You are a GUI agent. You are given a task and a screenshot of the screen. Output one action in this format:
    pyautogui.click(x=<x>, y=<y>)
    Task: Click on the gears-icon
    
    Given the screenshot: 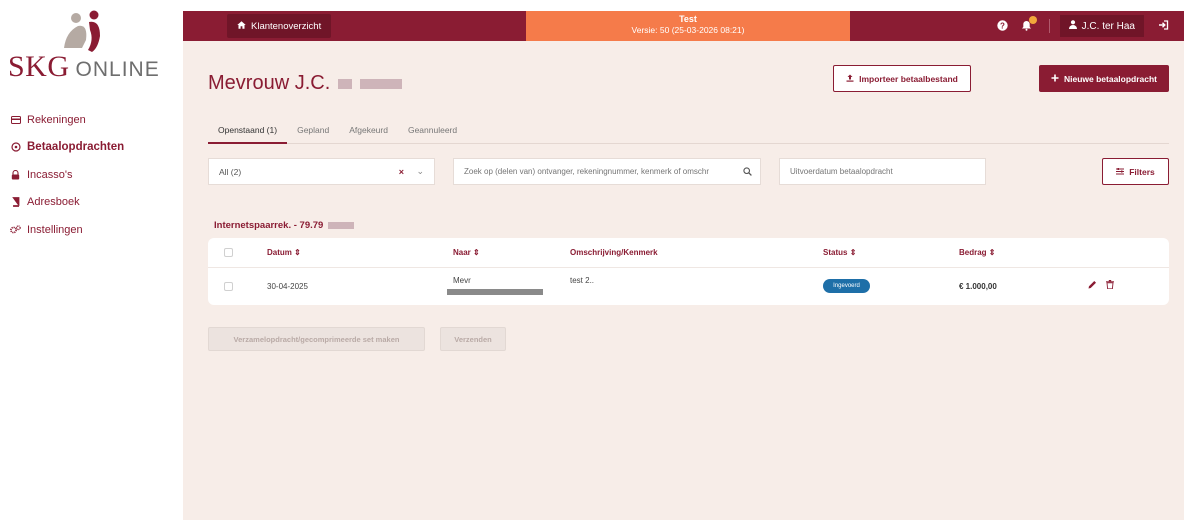 What is the action you would take?
    pyautogui.click(x=15, y=229)
    